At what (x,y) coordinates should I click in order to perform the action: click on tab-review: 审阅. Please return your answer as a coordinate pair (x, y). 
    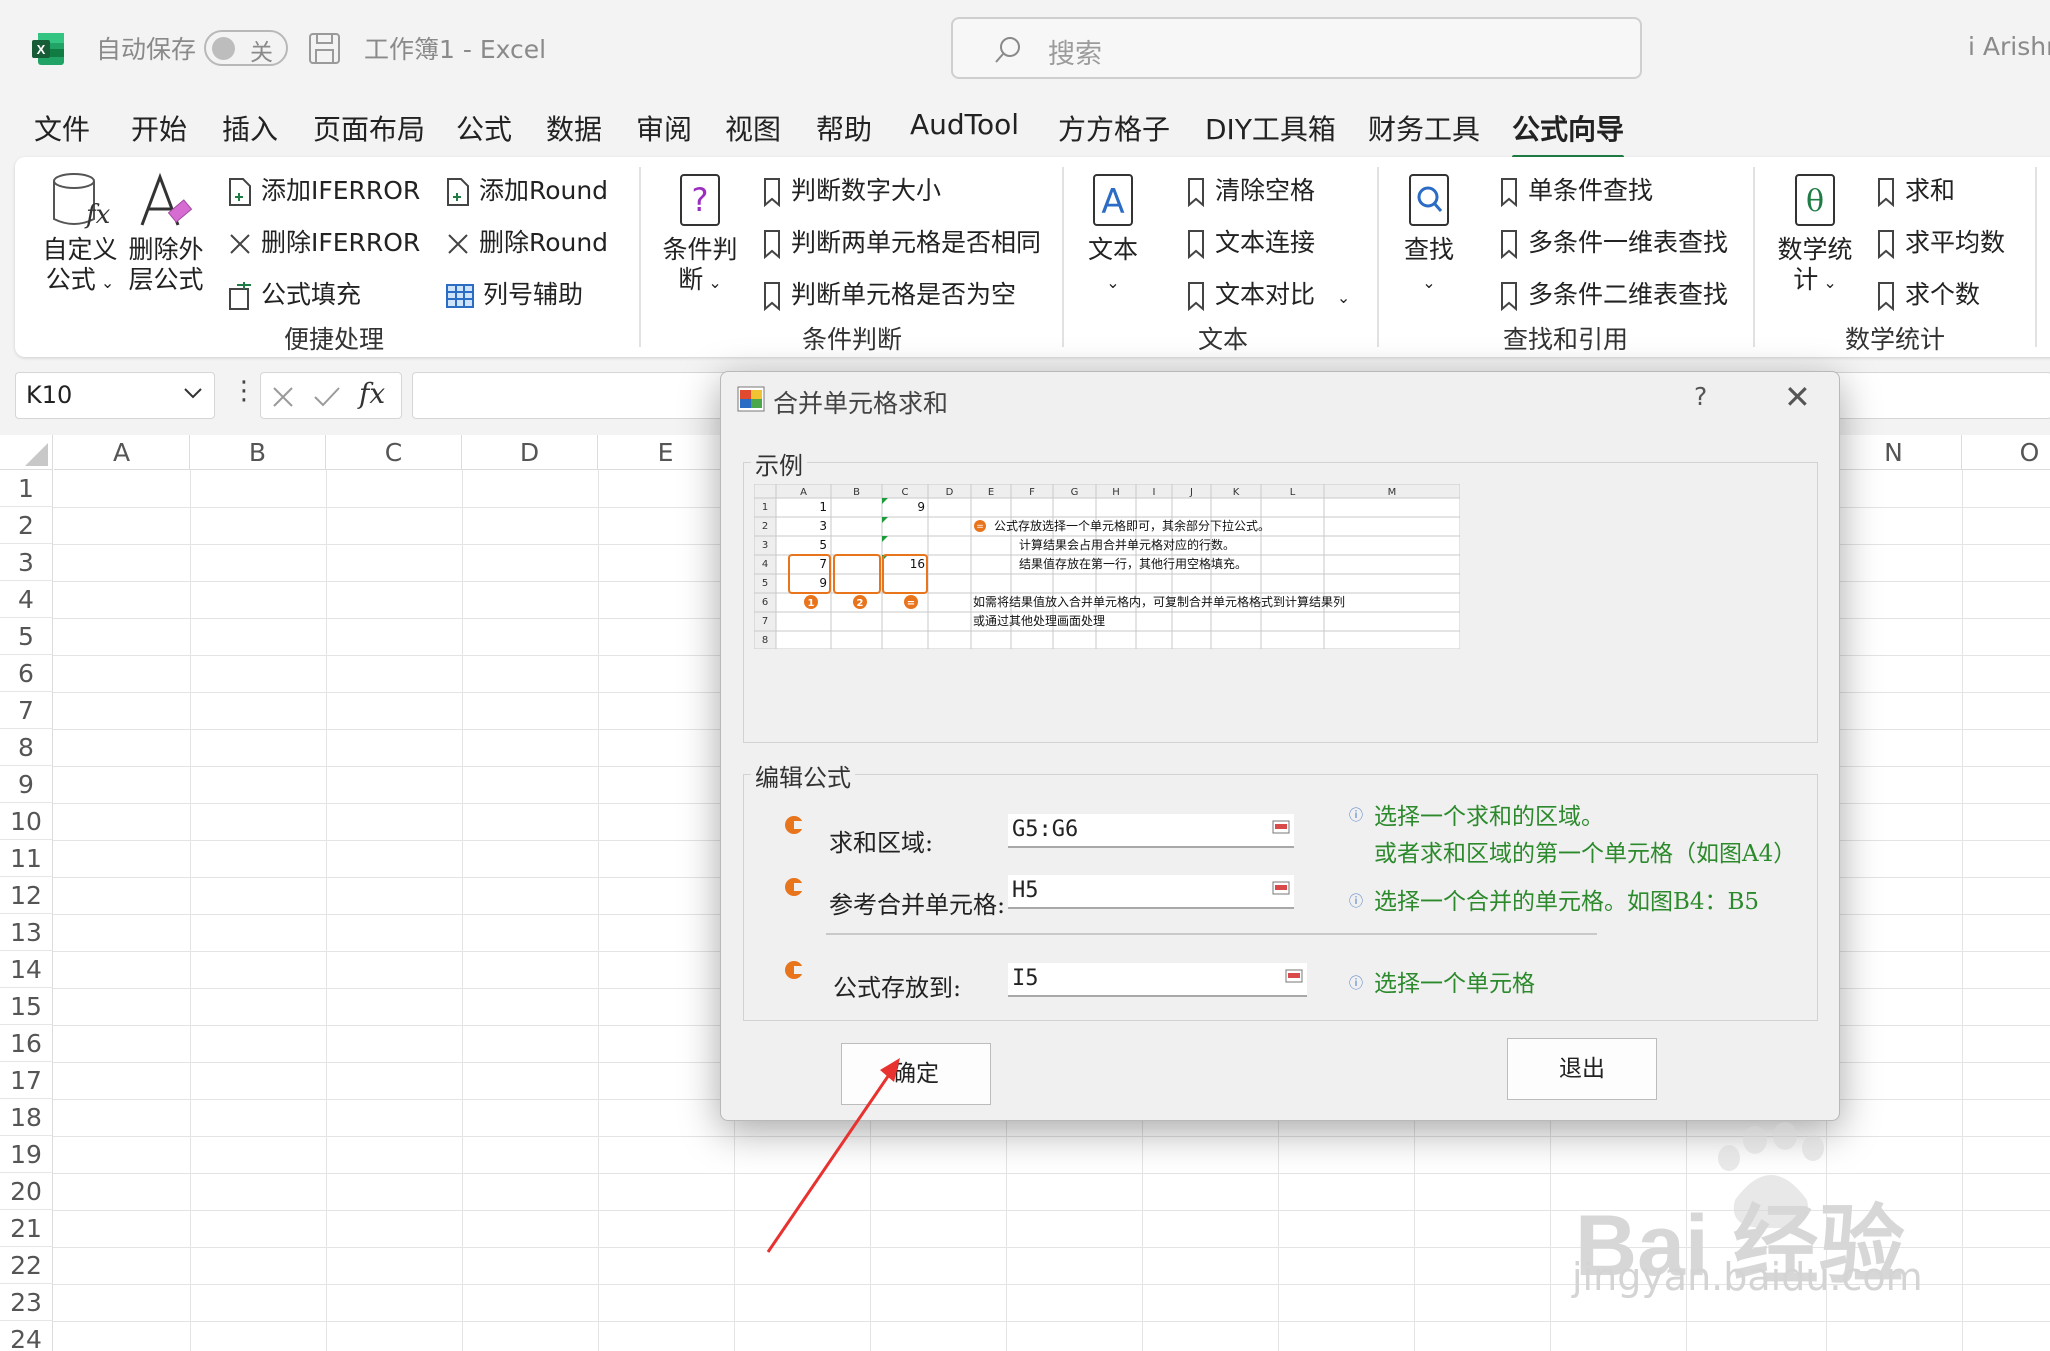
    Looking at the image, I should click on (664, 128).